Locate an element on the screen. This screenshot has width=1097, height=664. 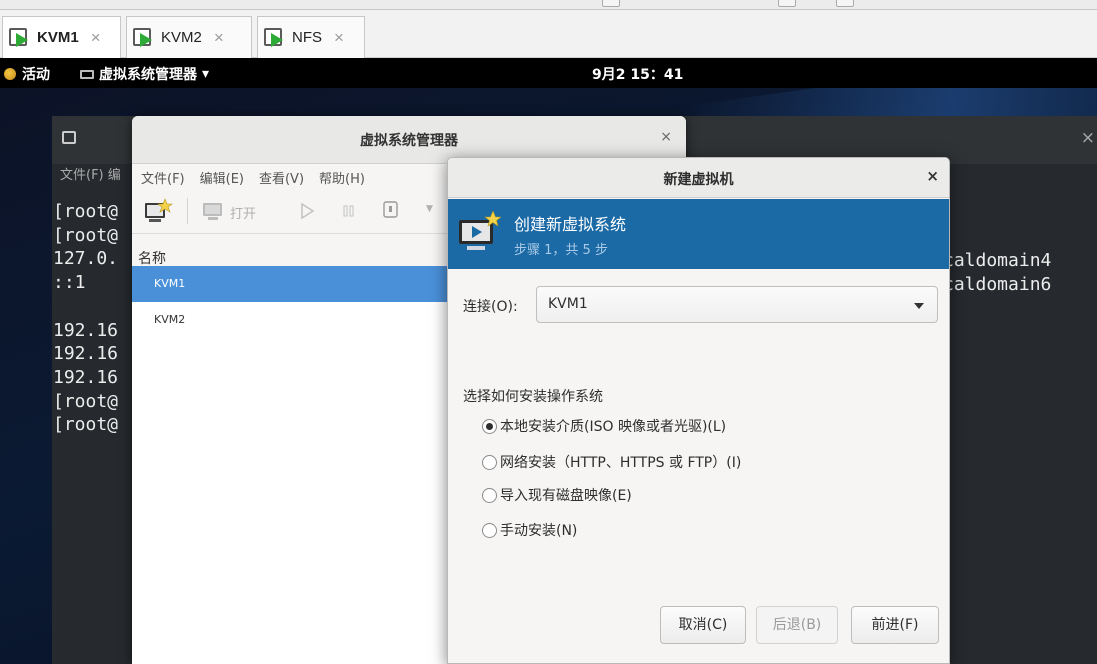
chevron-down-icon: ▾ is located at coordinates (206, 74).